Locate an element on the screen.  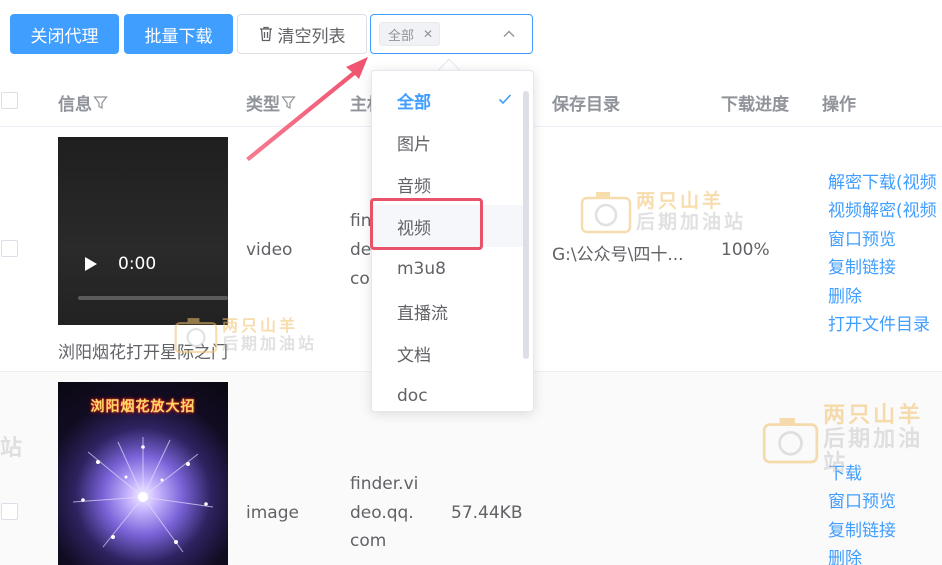
header-progress: 下载进度 is located at coordinates (755, 105).